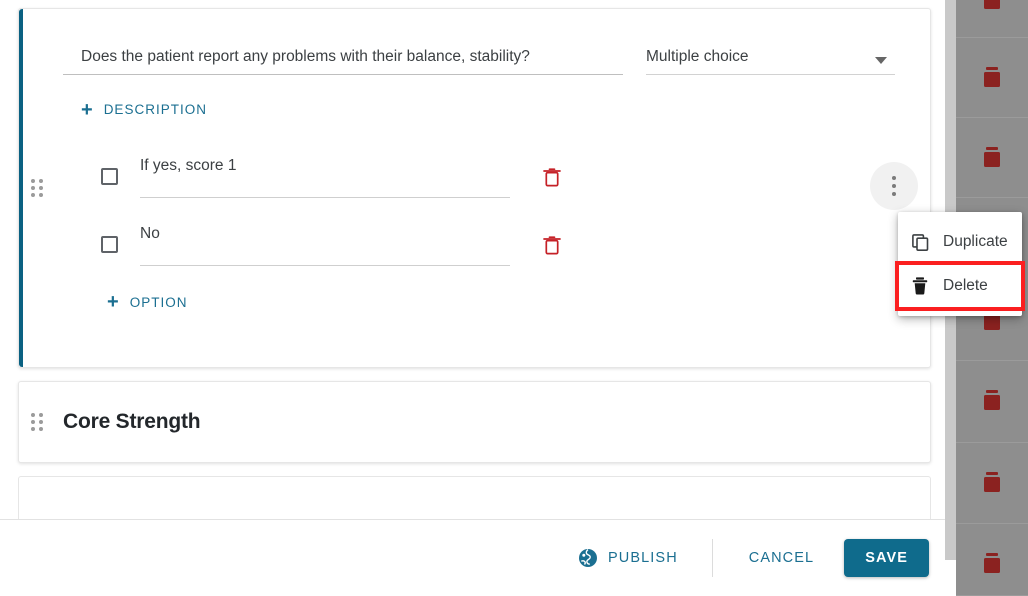 Image resolution: width=1028 pixels, height=596 pixels. Describe the element at coordinates (712, 558) in the screenshot. I see `footer-divider` at that location.